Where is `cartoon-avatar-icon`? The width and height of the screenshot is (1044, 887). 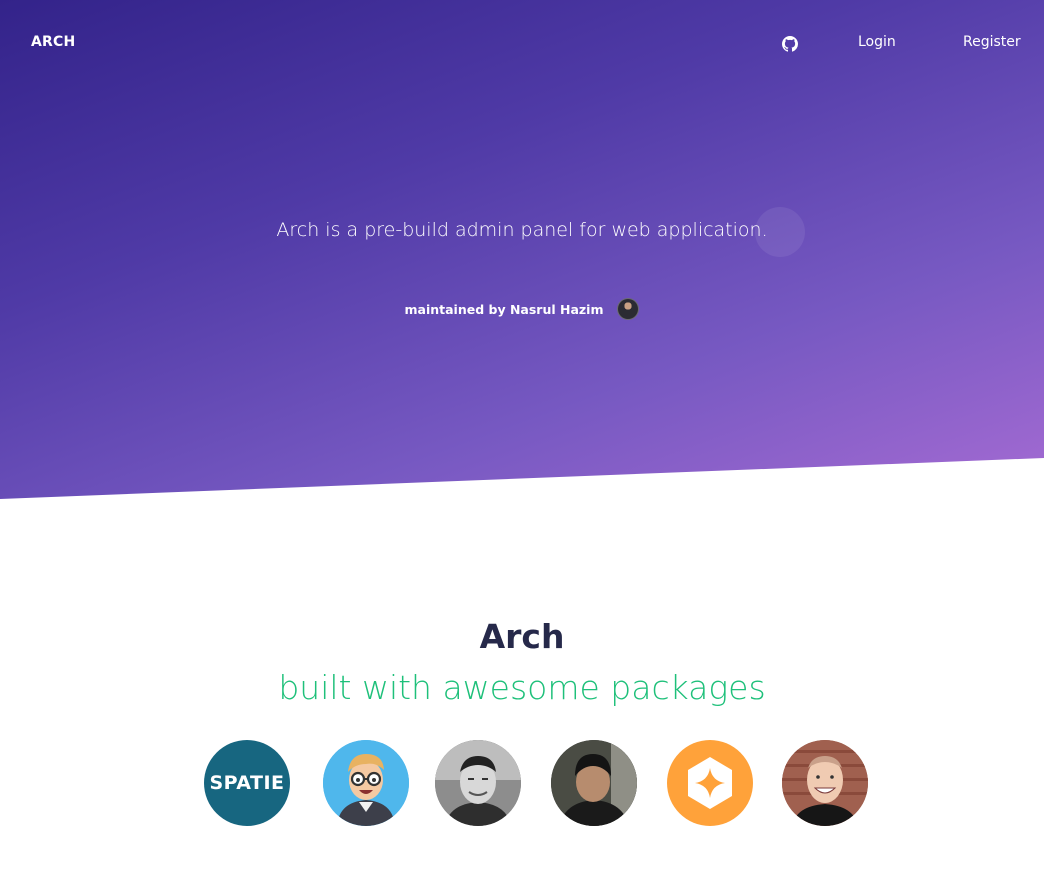
cartoon-avatar-icon is located at coordinates (366, 783).